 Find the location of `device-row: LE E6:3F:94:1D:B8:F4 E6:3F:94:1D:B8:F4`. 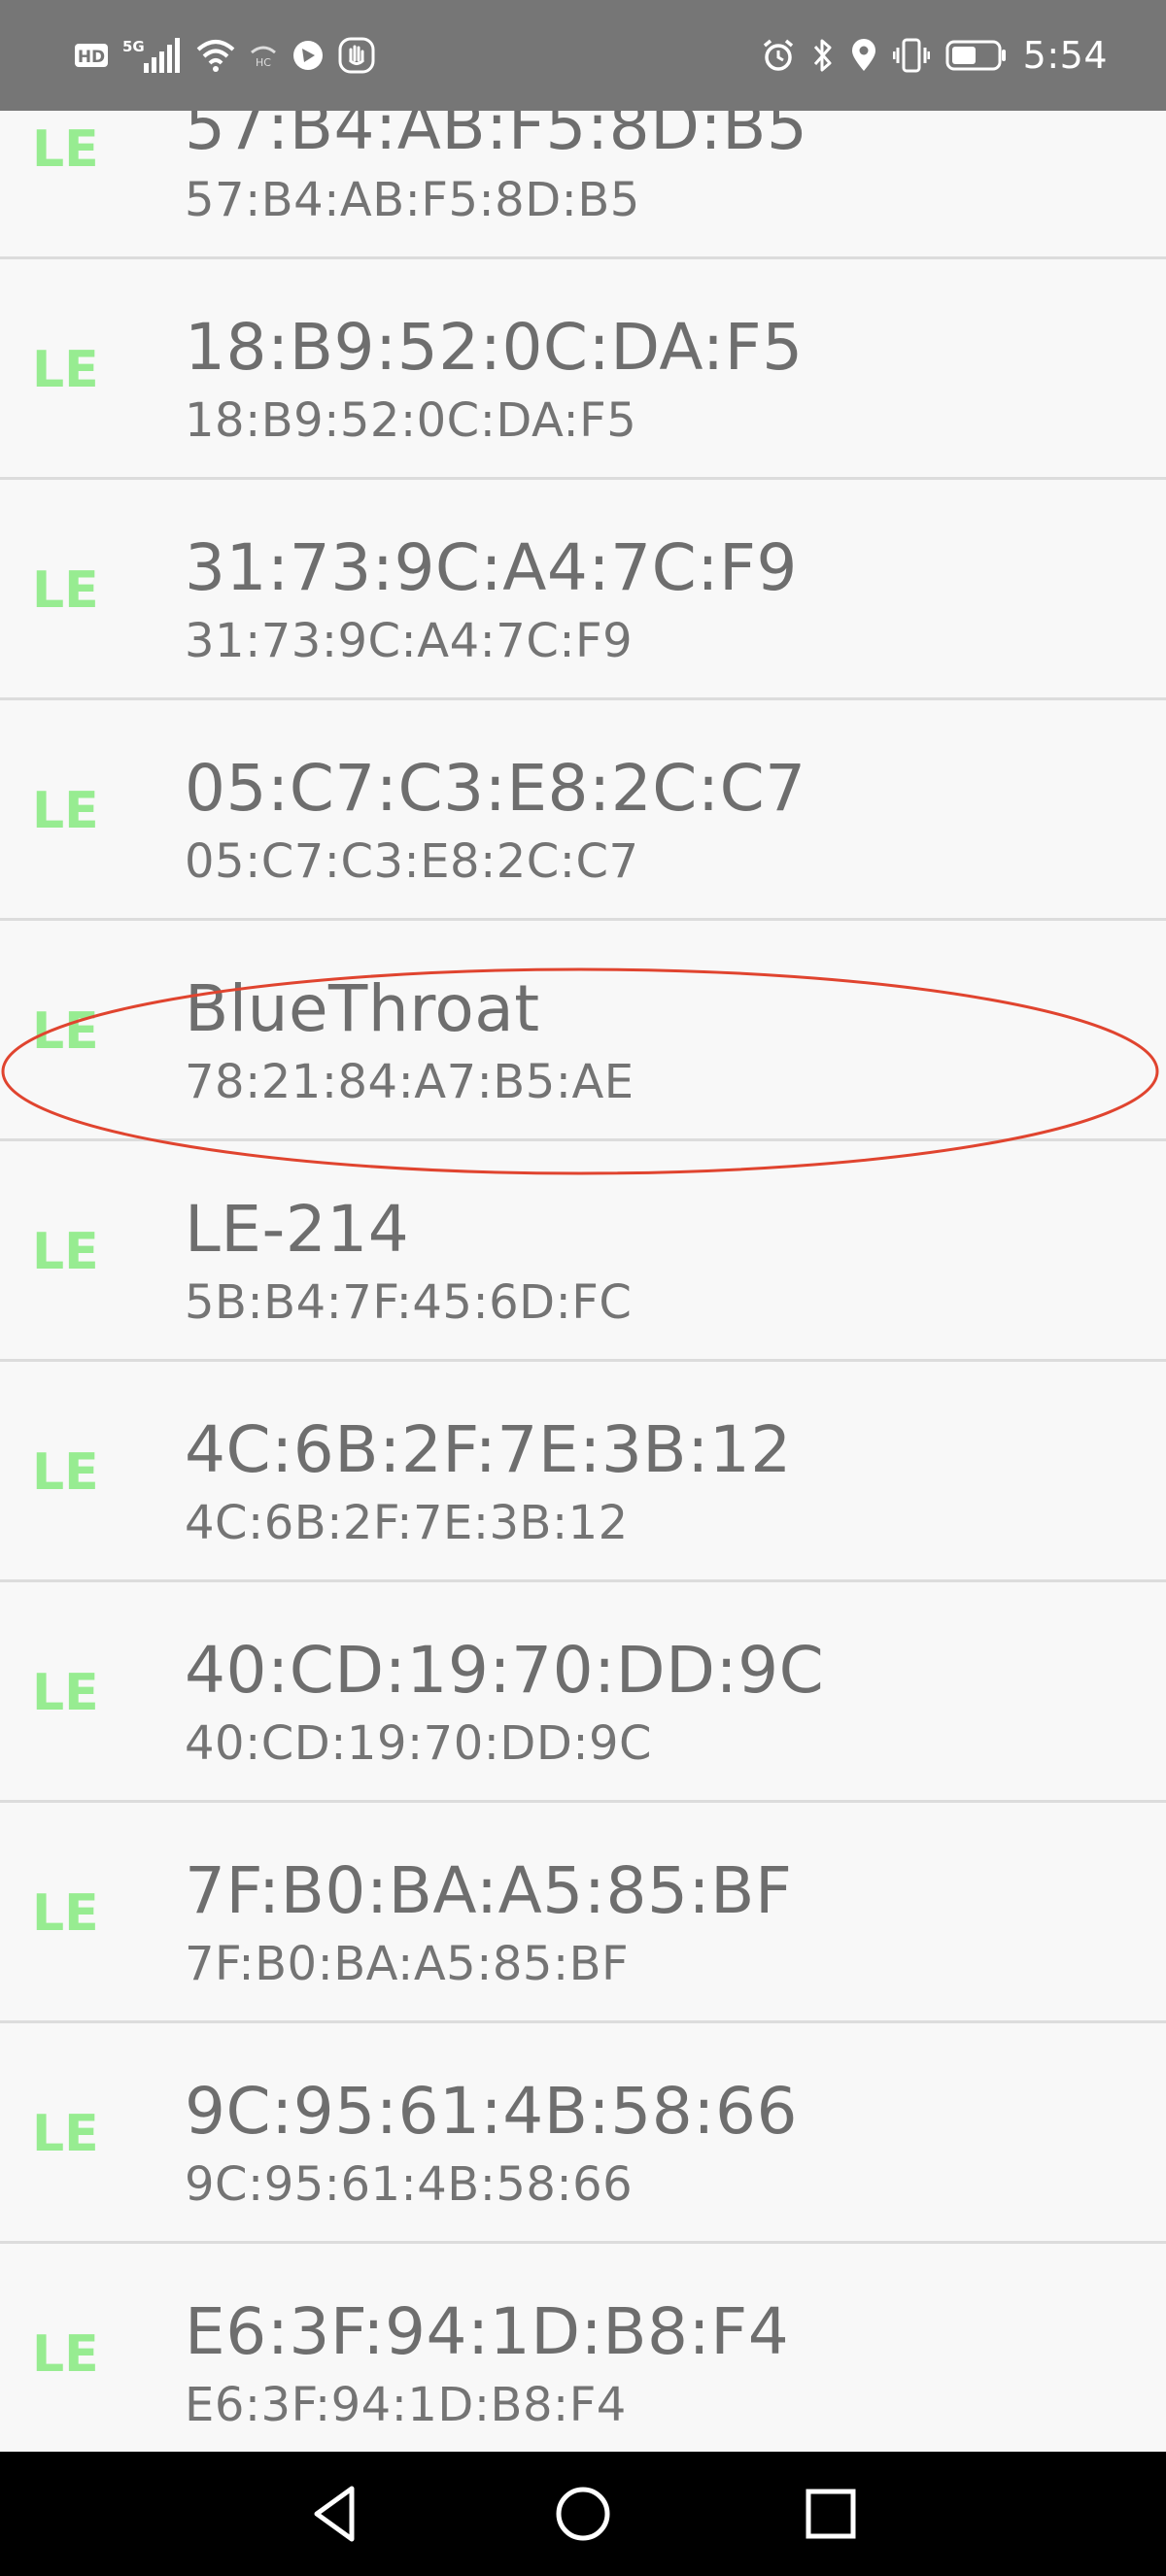

device-row: LE E6:3F:94:1D:B8:F4 E6:3F:94:1D:B8:F4 is located at coordinates (583, 2348).